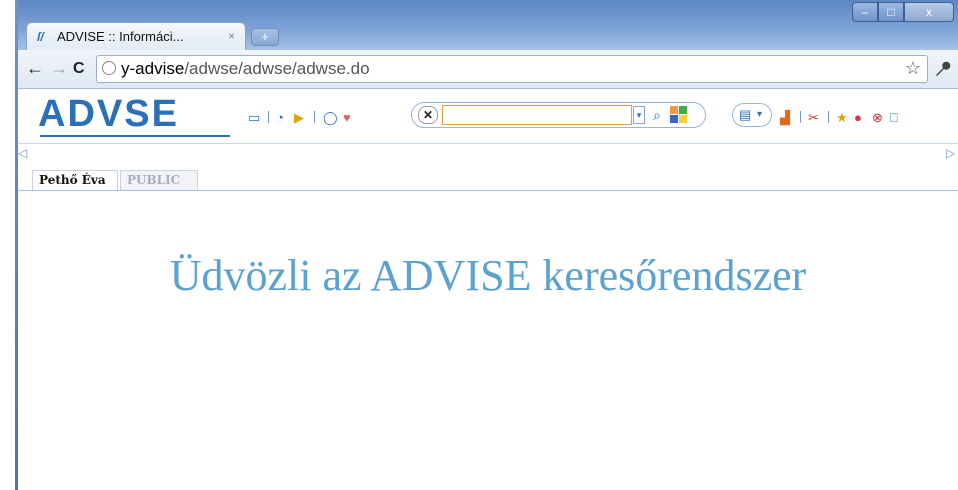 This screenshot has width=958, height=490. Describe the element at coordinates (913, 68) in the screenshot. I see `bookmark-star-icon: ☆` at that location.